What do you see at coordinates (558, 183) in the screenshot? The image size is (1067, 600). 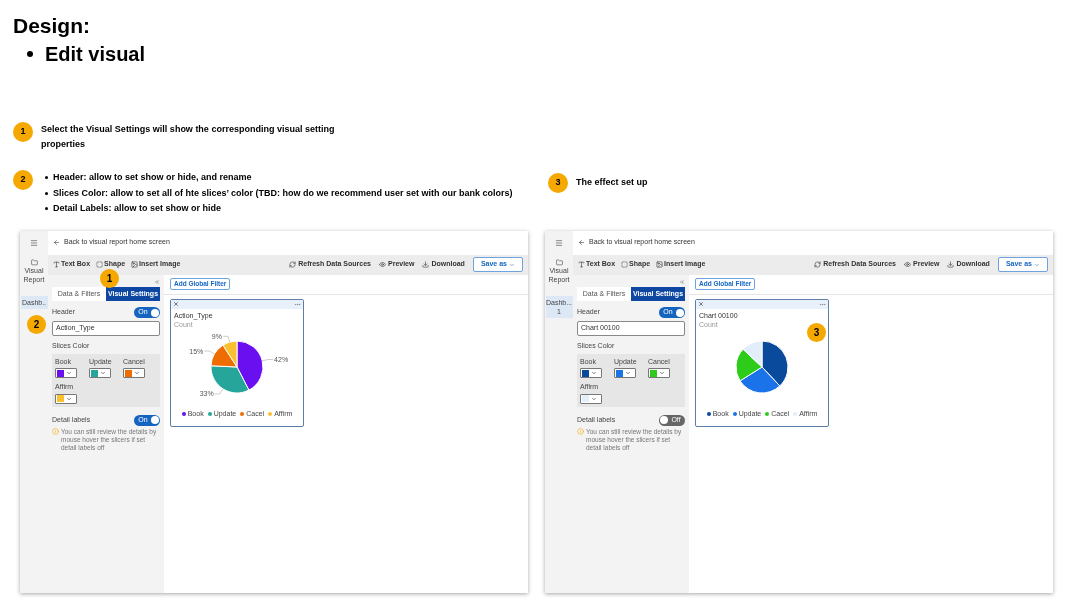 I see `step-badge: 3` at bounding box center [558, 183].